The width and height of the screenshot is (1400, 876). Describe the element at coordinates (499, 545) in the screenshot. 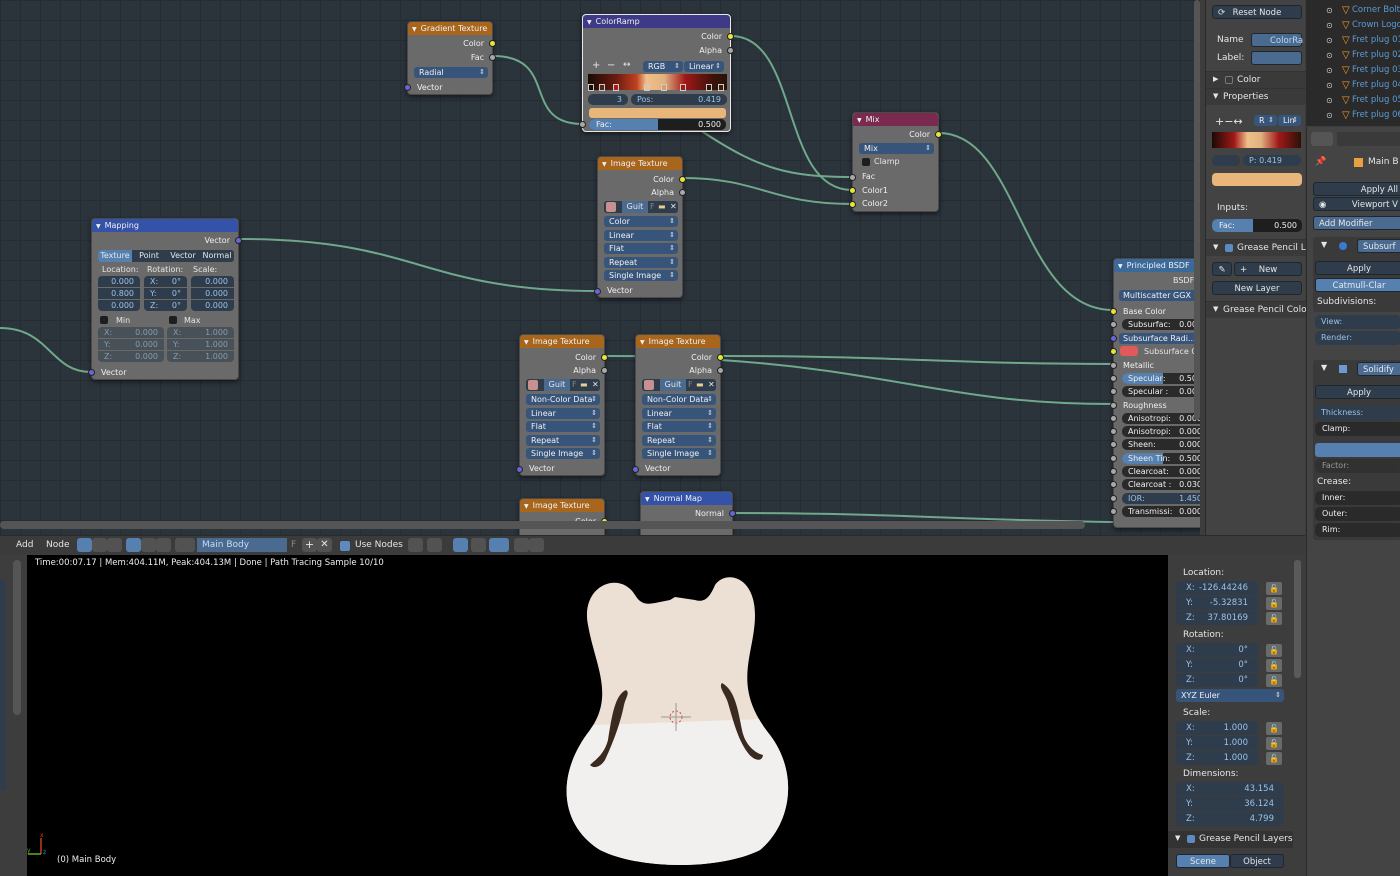

I see `snap-element-icon` at that location.